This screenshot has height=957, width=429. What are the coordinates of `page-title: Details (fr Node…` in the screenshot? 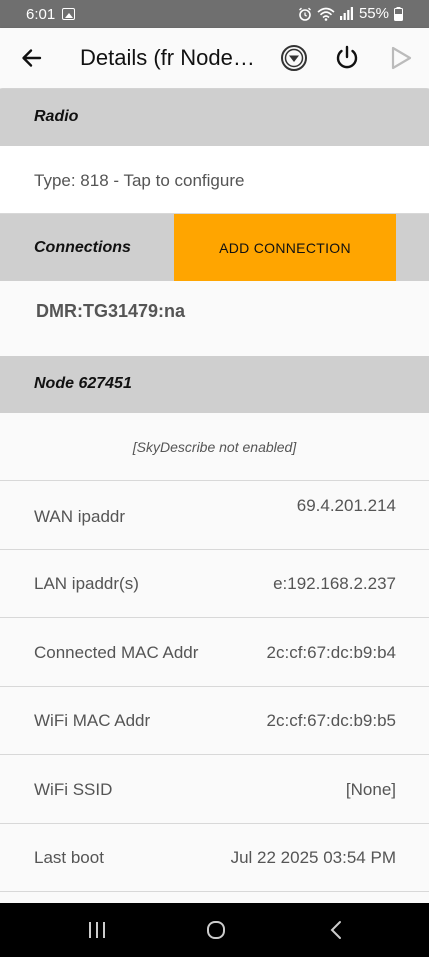 It's located at (167, 57).